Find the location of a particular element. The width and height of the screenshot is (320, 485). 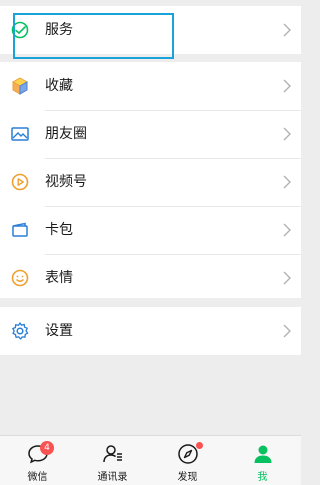

tab-contacts: 通讯录 is located at coordinates (112, 460).